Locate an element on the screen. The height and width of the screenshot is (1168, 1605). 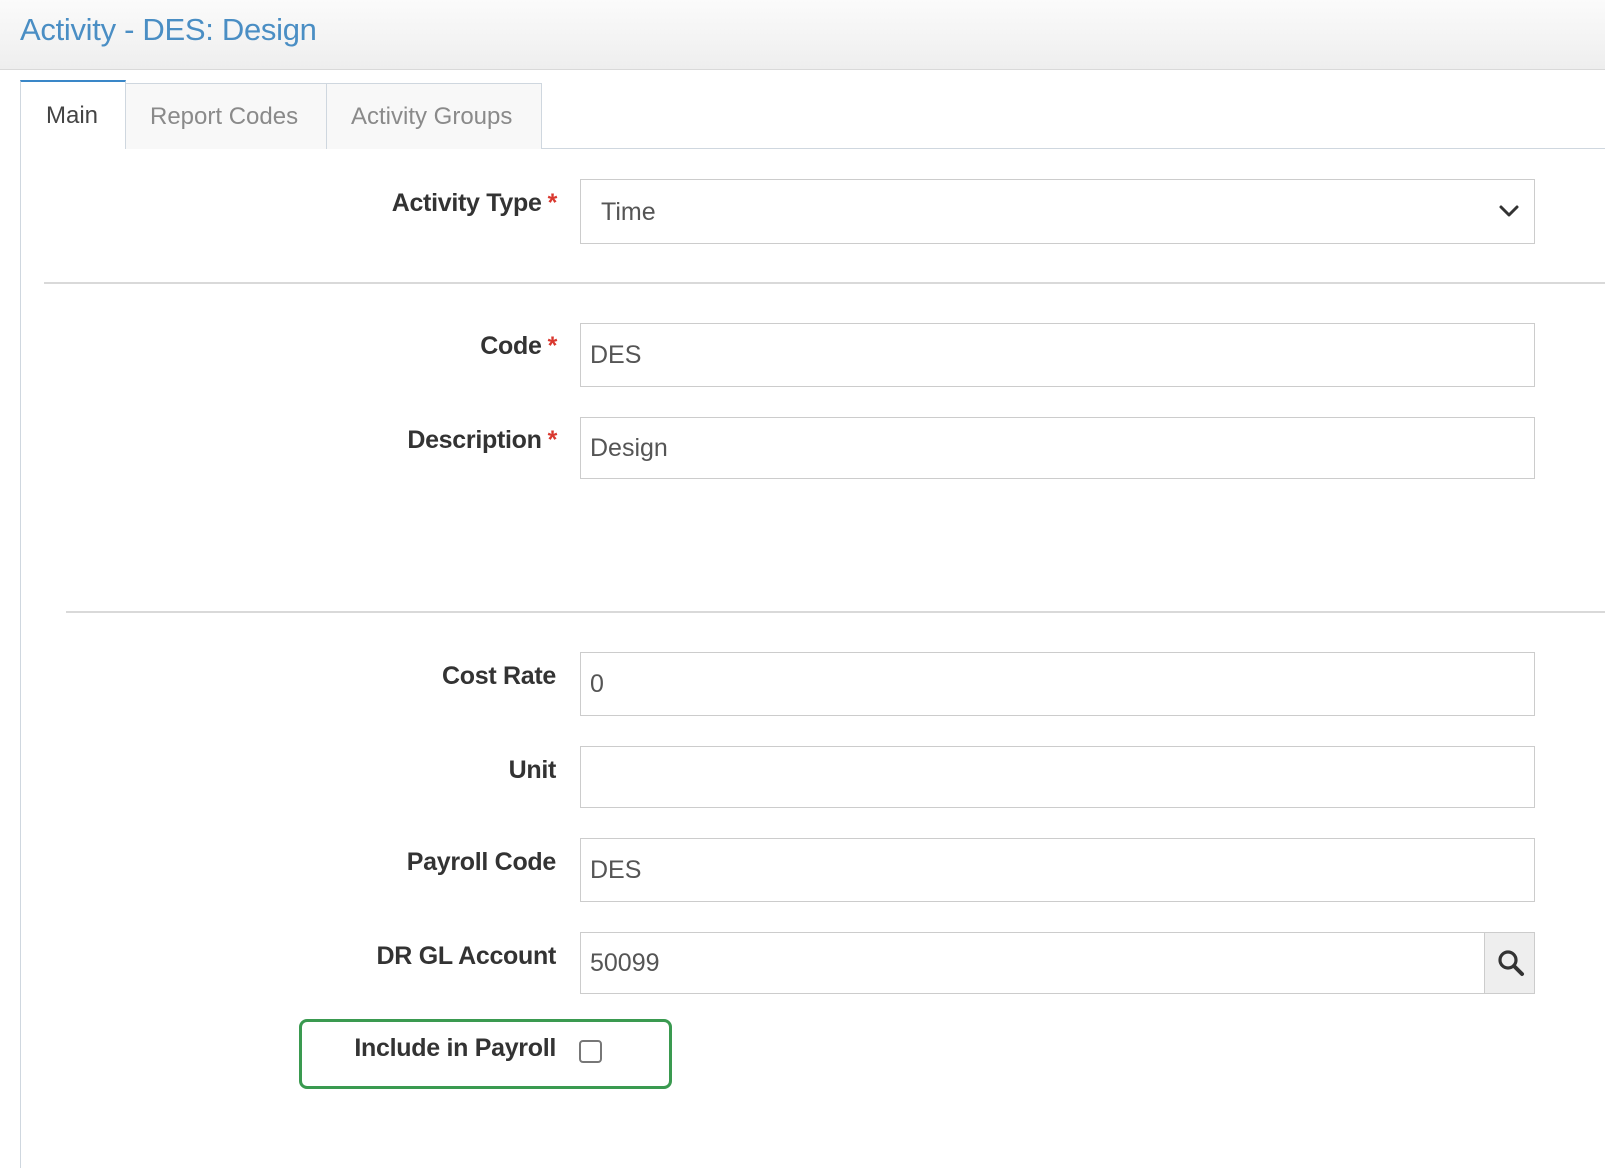
gl-account-lookup-button is located at coordinates (1509, 963).